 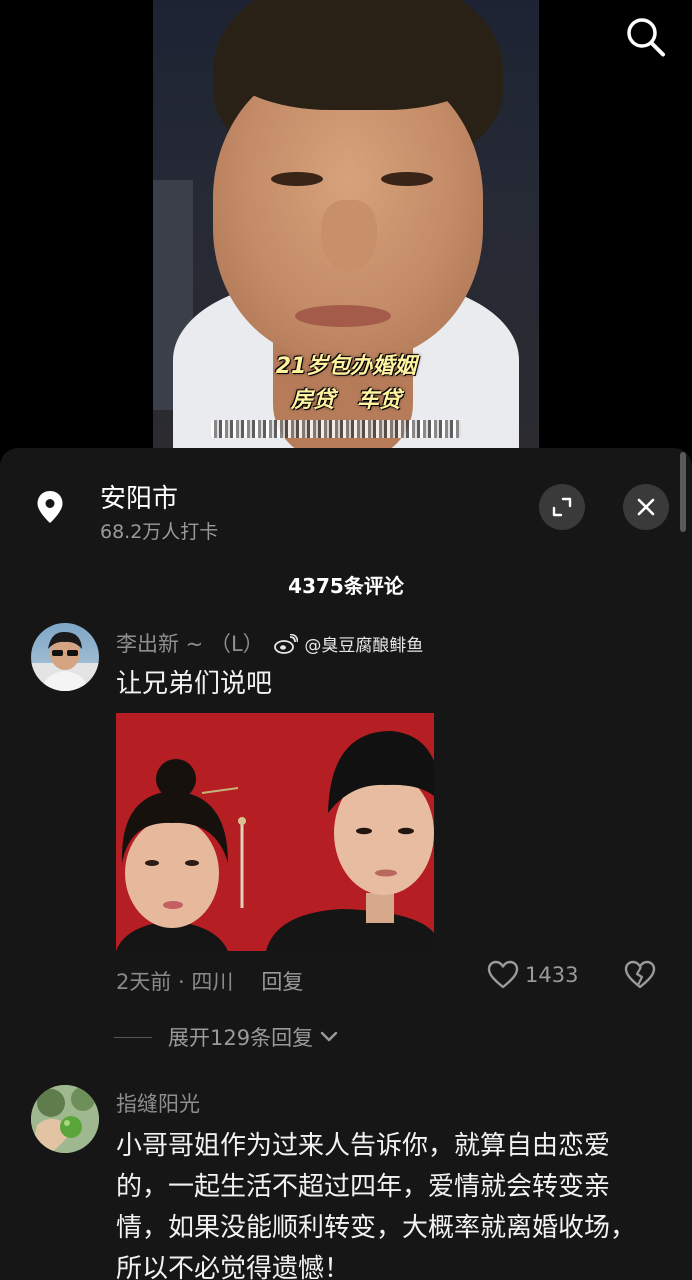 I want to click on expand-replies-label: 展开129条回复, so click(x=240, y=1037).